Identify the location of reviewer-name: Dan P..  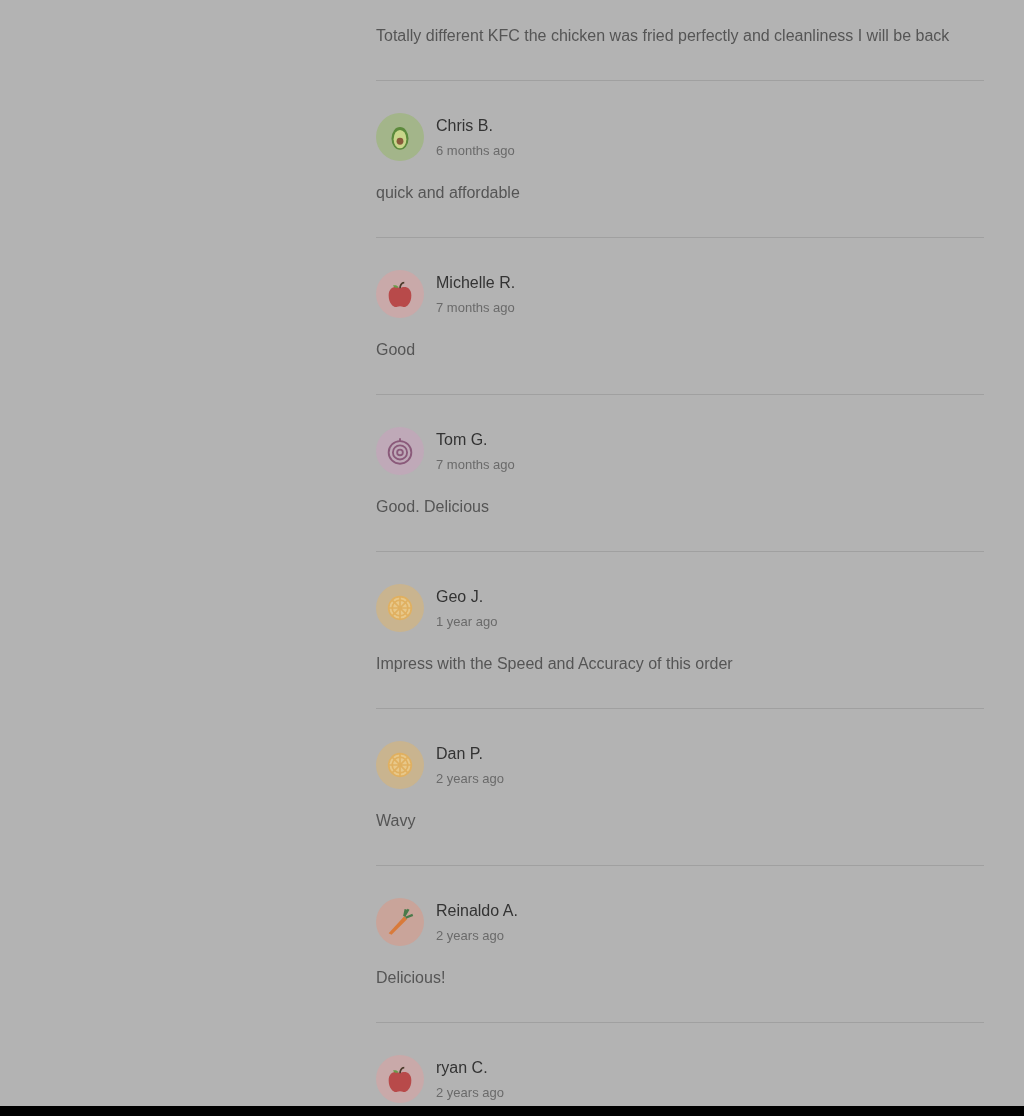
(460, 754).